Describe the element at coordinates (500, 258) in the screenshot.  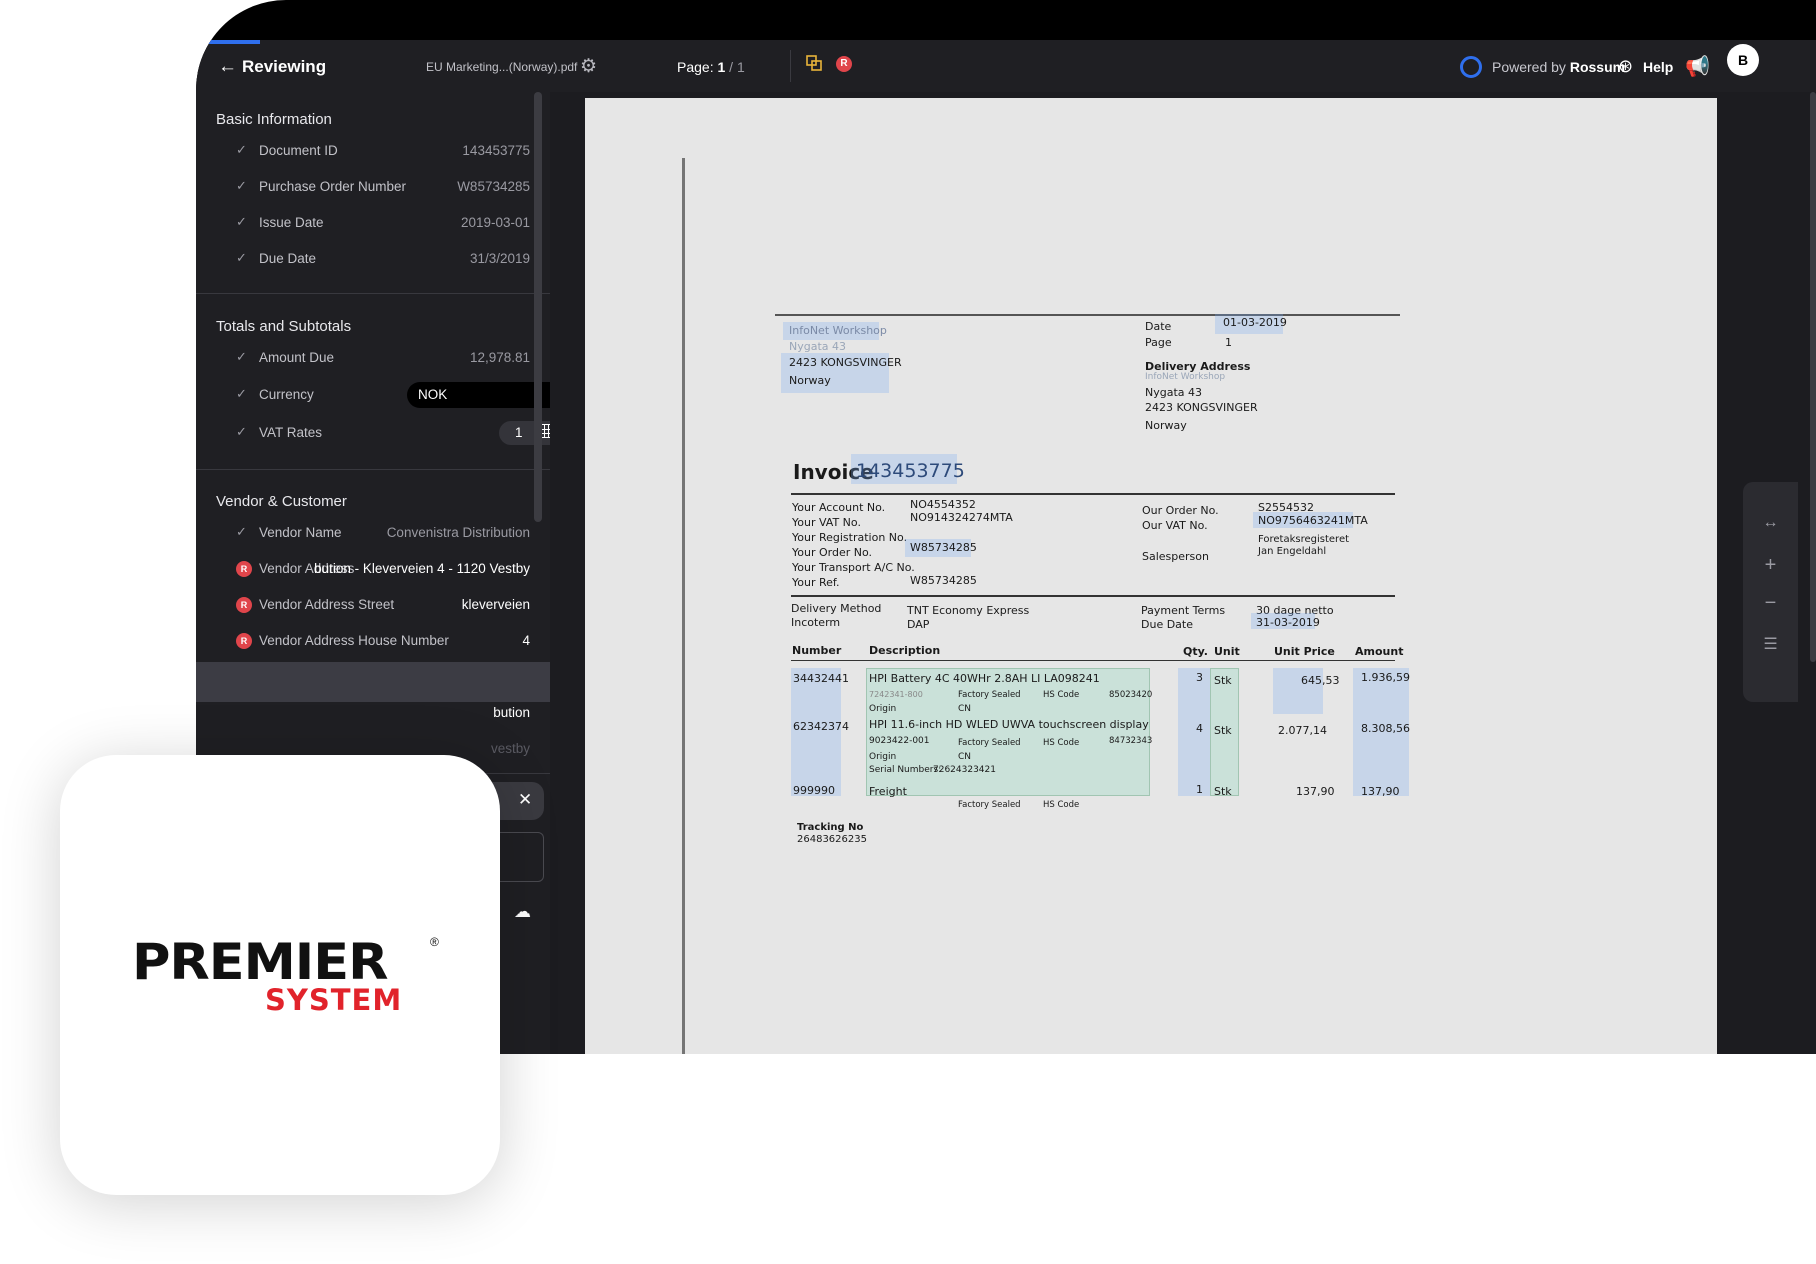
I see `field-value: 31/3/2019` at that location.